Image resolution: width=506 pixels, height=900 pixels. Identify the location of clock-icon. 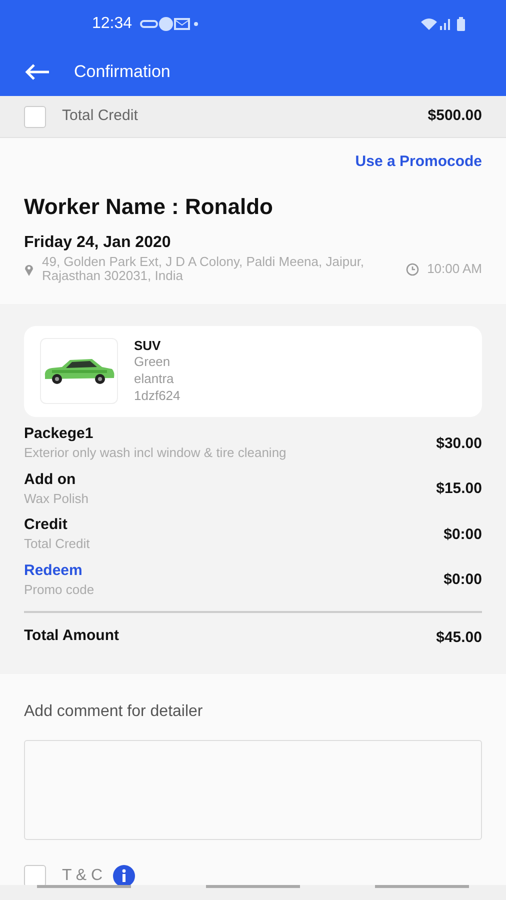
(413, 269).